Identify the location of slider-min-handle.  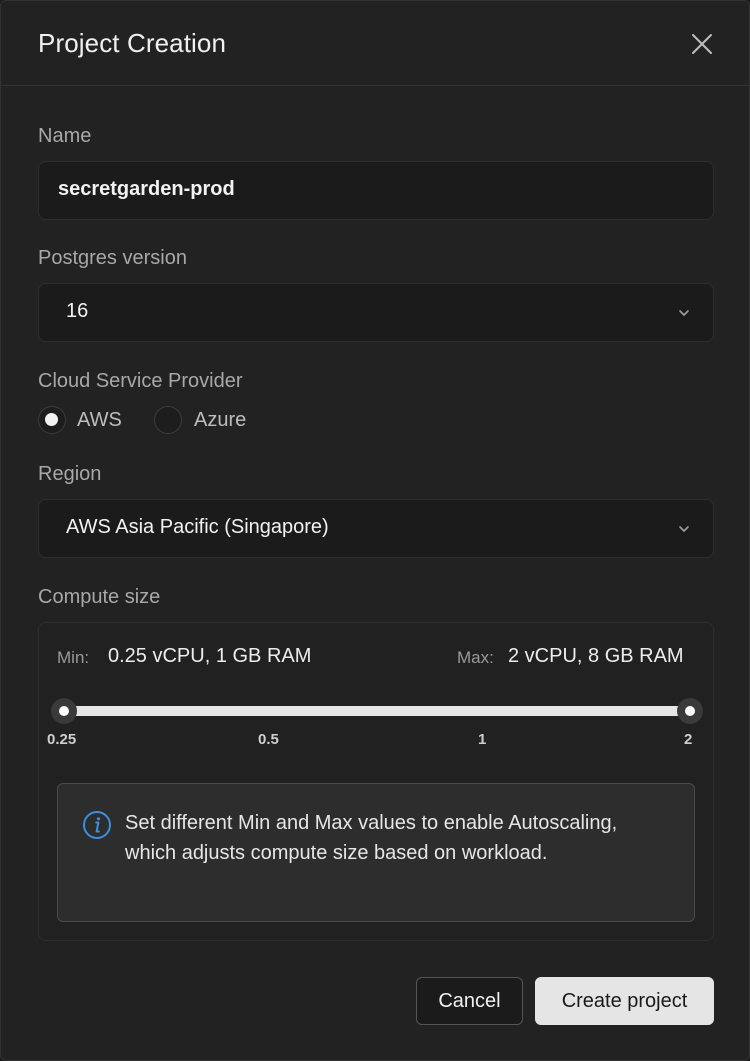
(64, 711).